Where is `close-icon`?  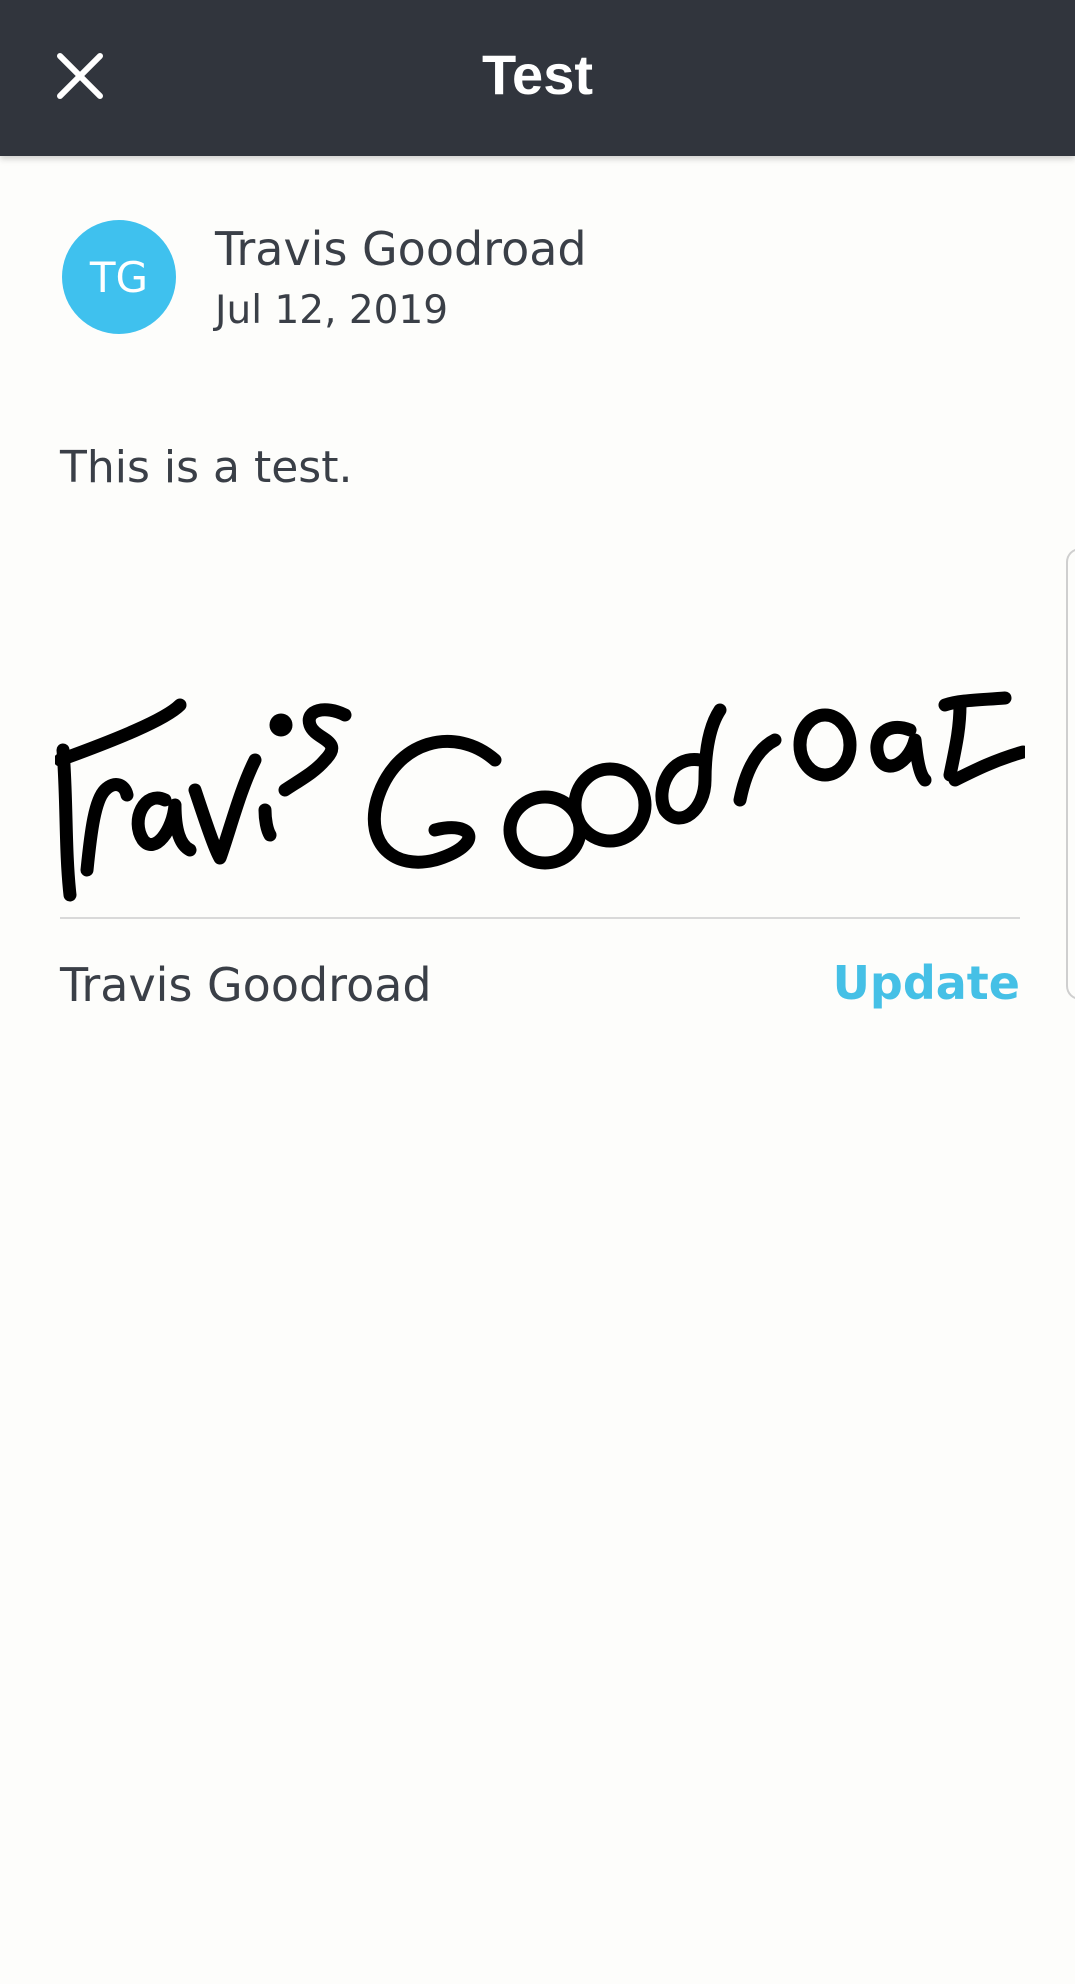 close-icon is located at coordinates (80, 76).